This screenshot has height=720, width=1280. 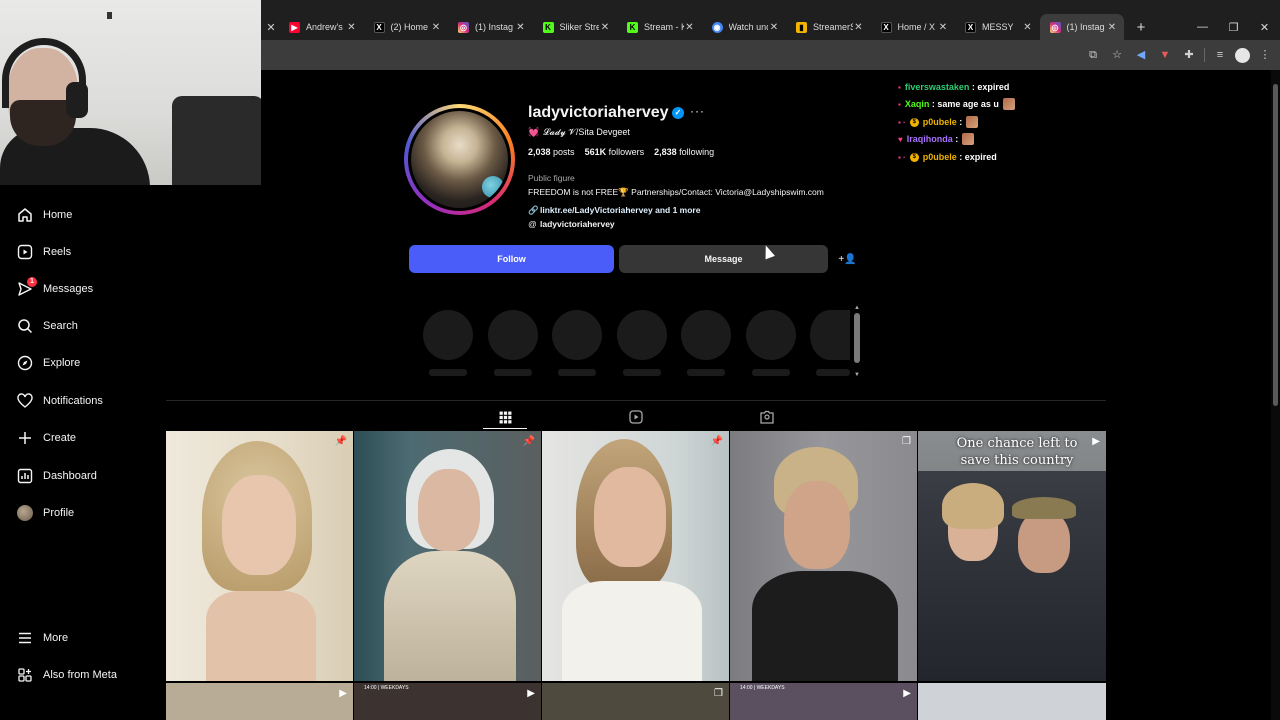 What do you see at coordinates (678, 113) in the screenshot?
I see `verified-badge-icon: ✓` at bounding box center [678, 113].